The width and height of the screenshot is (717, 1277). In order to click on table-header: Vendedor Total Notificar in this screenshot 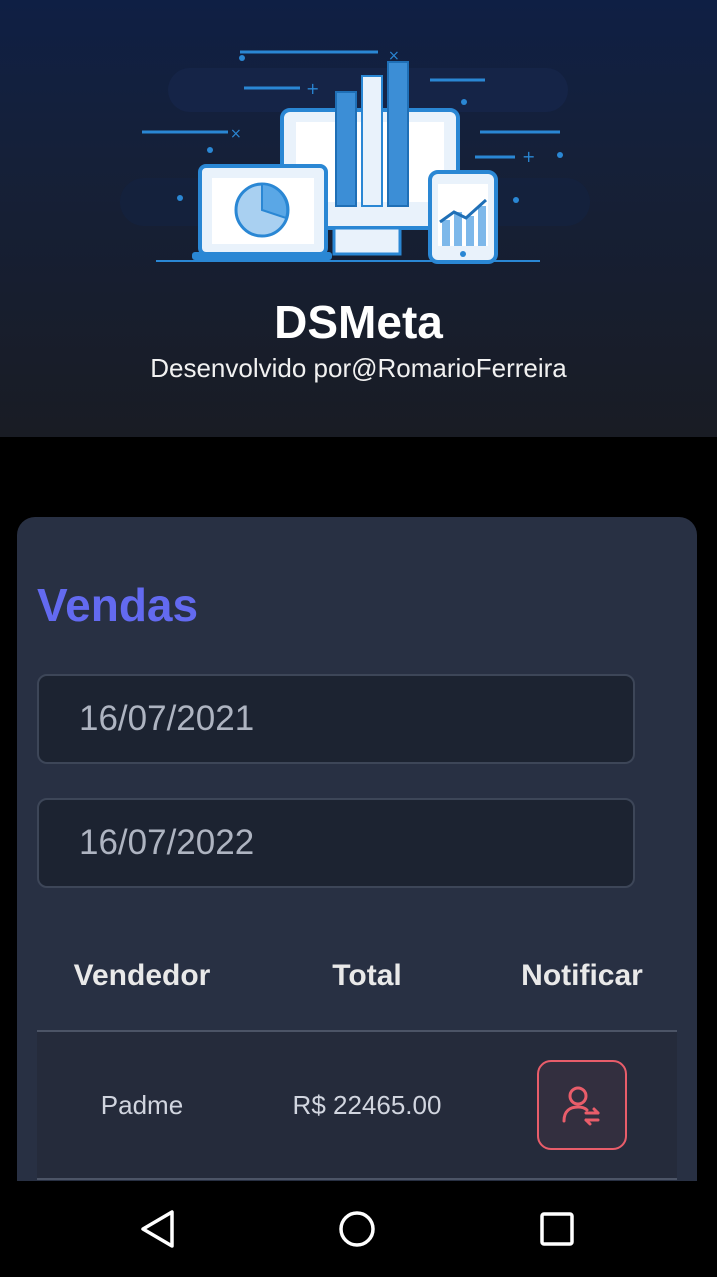, I will do `click(357, 989)`.